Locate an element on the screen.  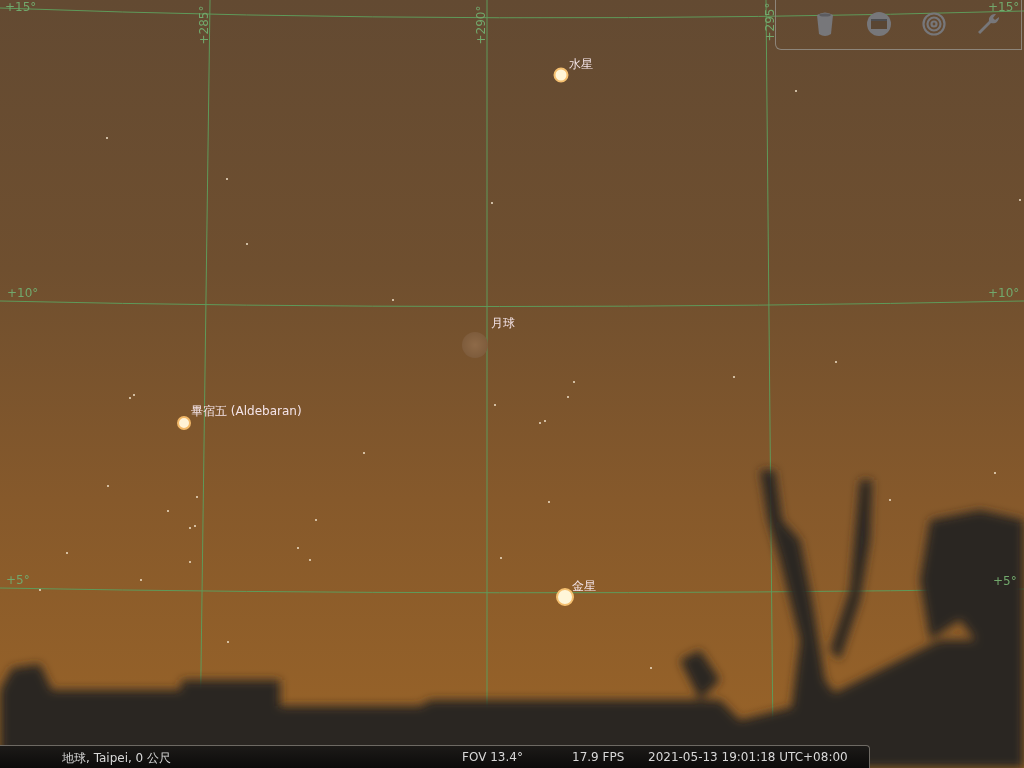
object-label: 金星 is located at coordinates (584, 586).